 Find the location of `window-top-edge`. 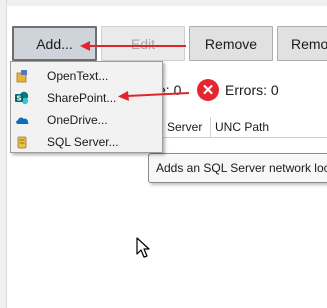

window-top-edge is located at coordinates (163, 3).